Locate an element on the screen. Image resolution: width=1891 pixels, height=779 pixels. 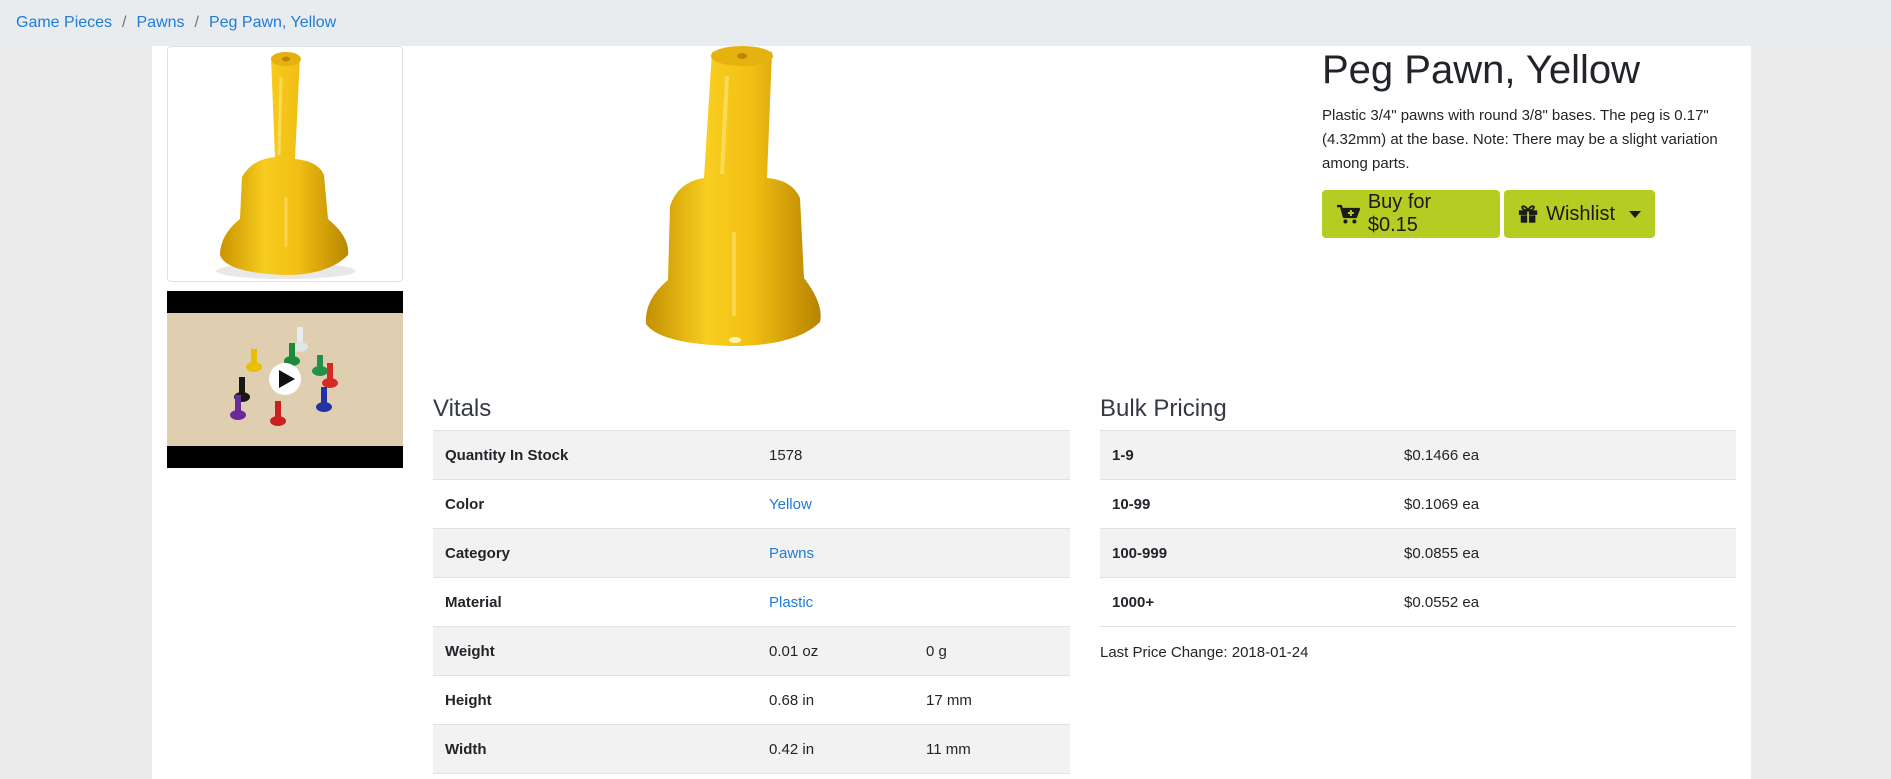
wishlist-dropdown-button: Wishlist is located at coordinates (1579, 214).